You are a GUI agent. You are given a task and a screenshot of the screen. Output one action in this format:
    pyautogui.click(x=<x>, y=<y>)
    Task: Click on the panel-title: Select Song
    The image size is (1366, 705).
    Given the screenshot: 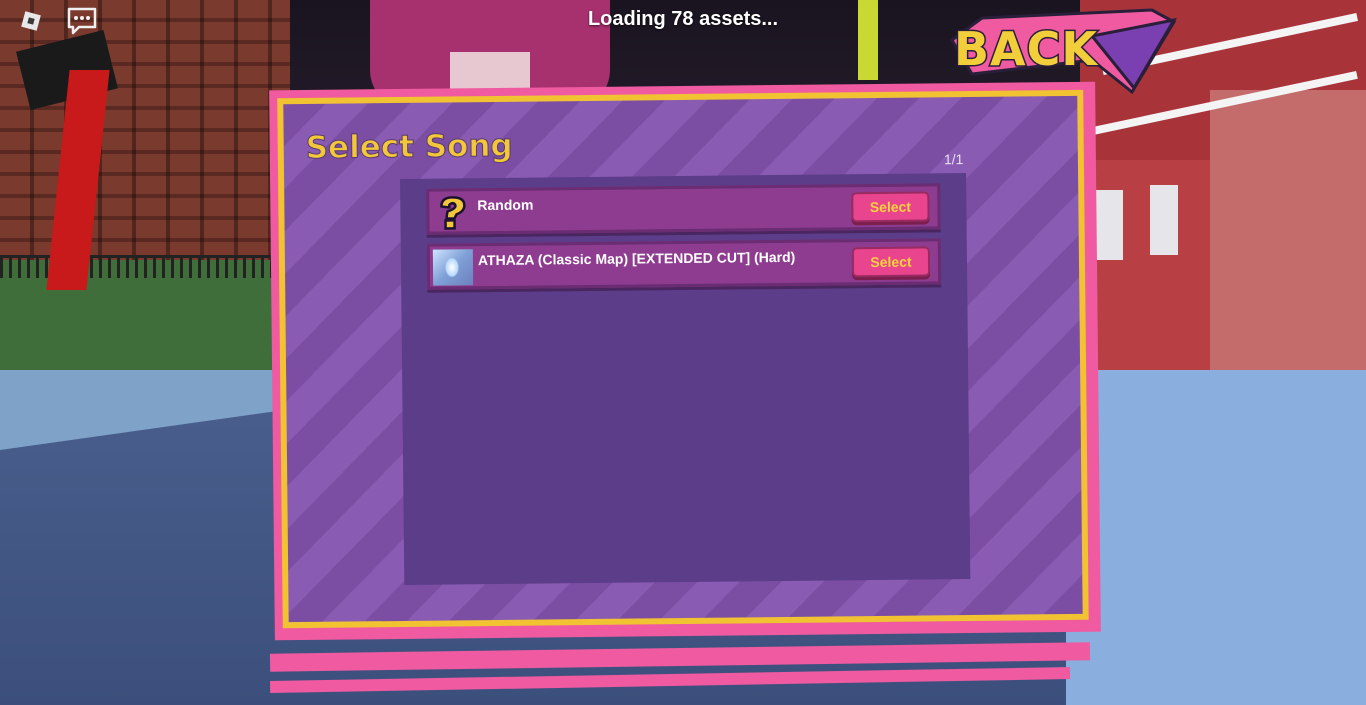 What is the action you would take?
    pyautogui.click(x=409, y=146)
    